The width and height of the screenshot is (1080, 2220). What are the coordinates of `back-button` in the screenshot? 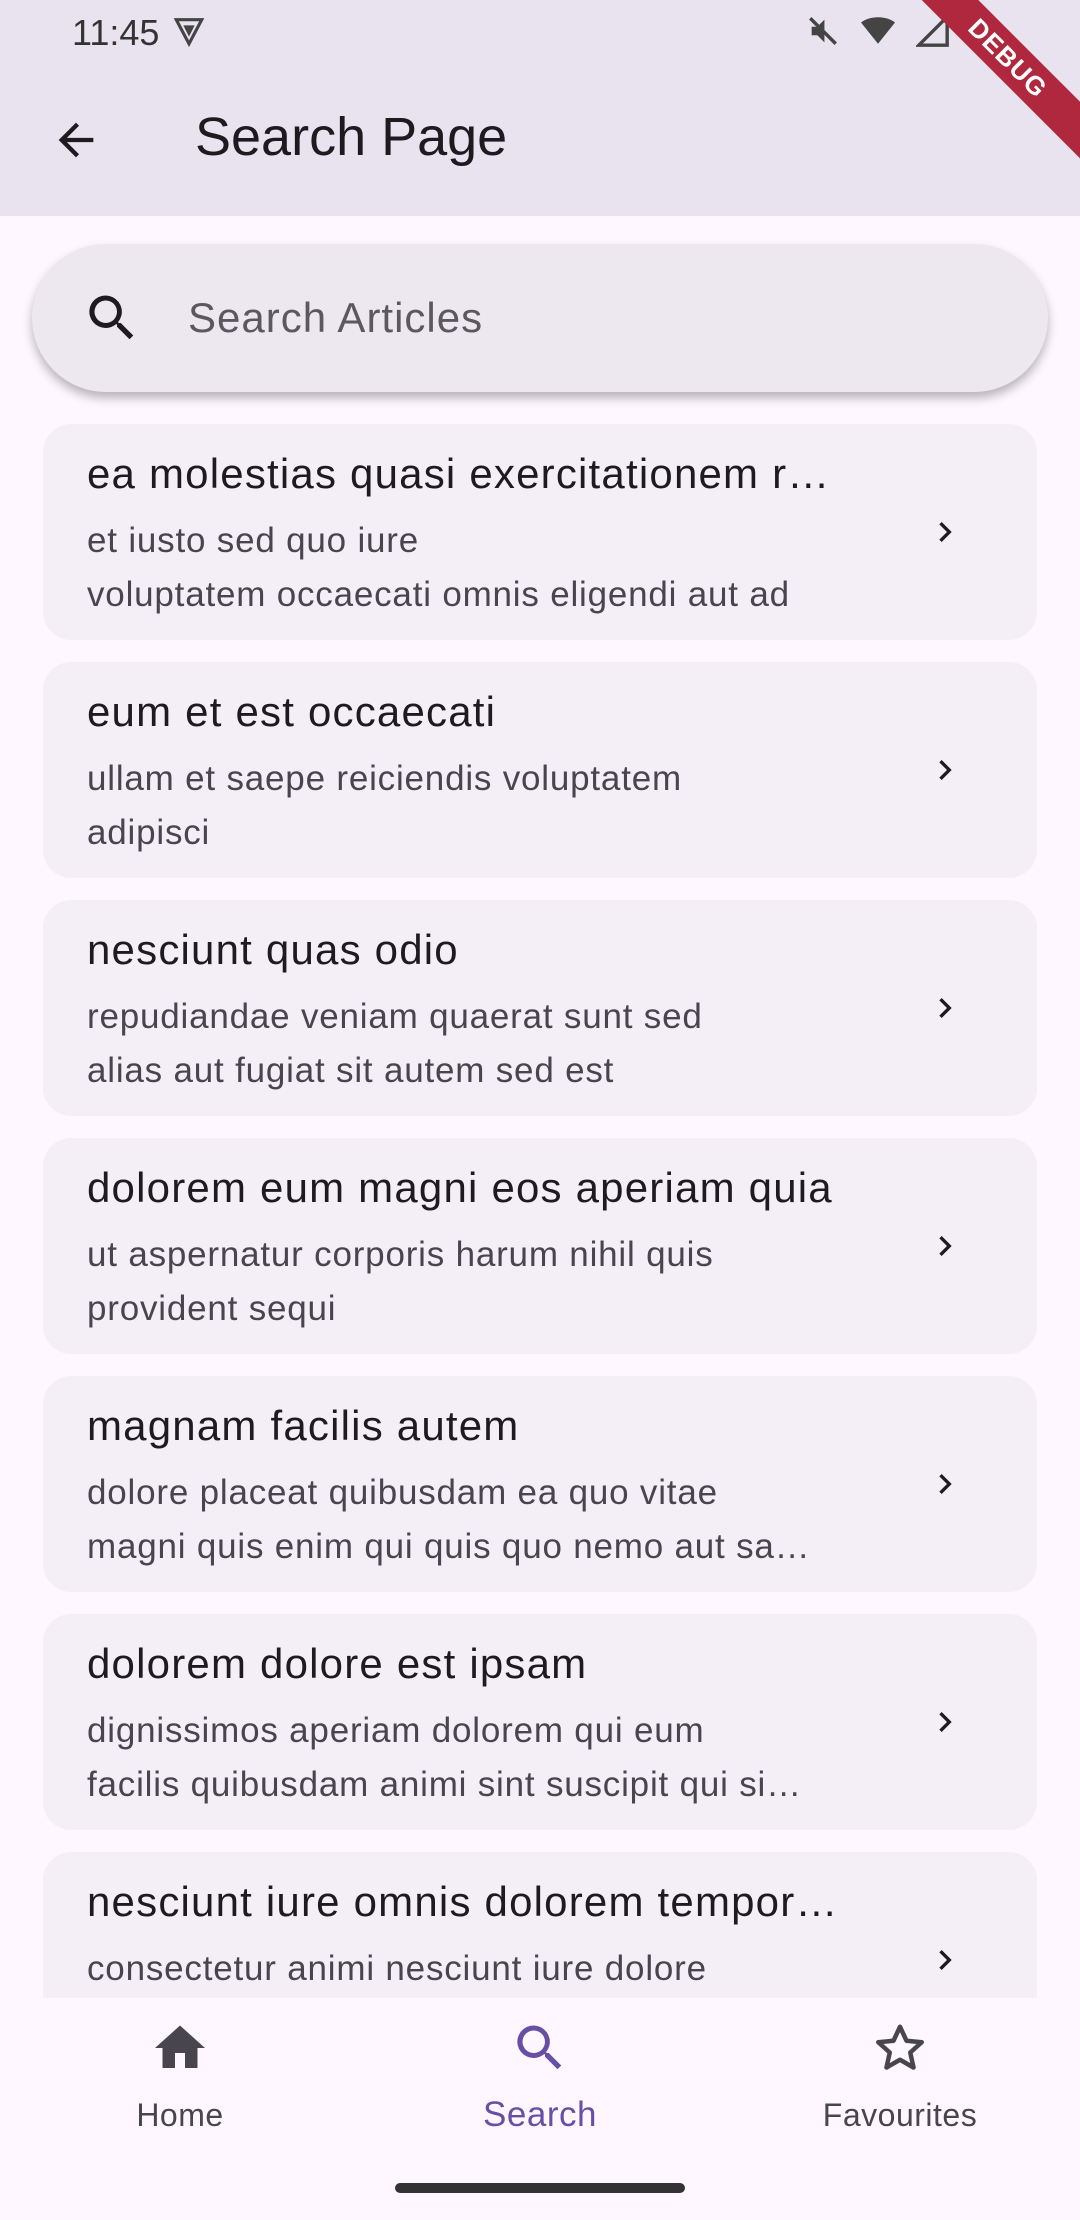 It's located at (76, 140).